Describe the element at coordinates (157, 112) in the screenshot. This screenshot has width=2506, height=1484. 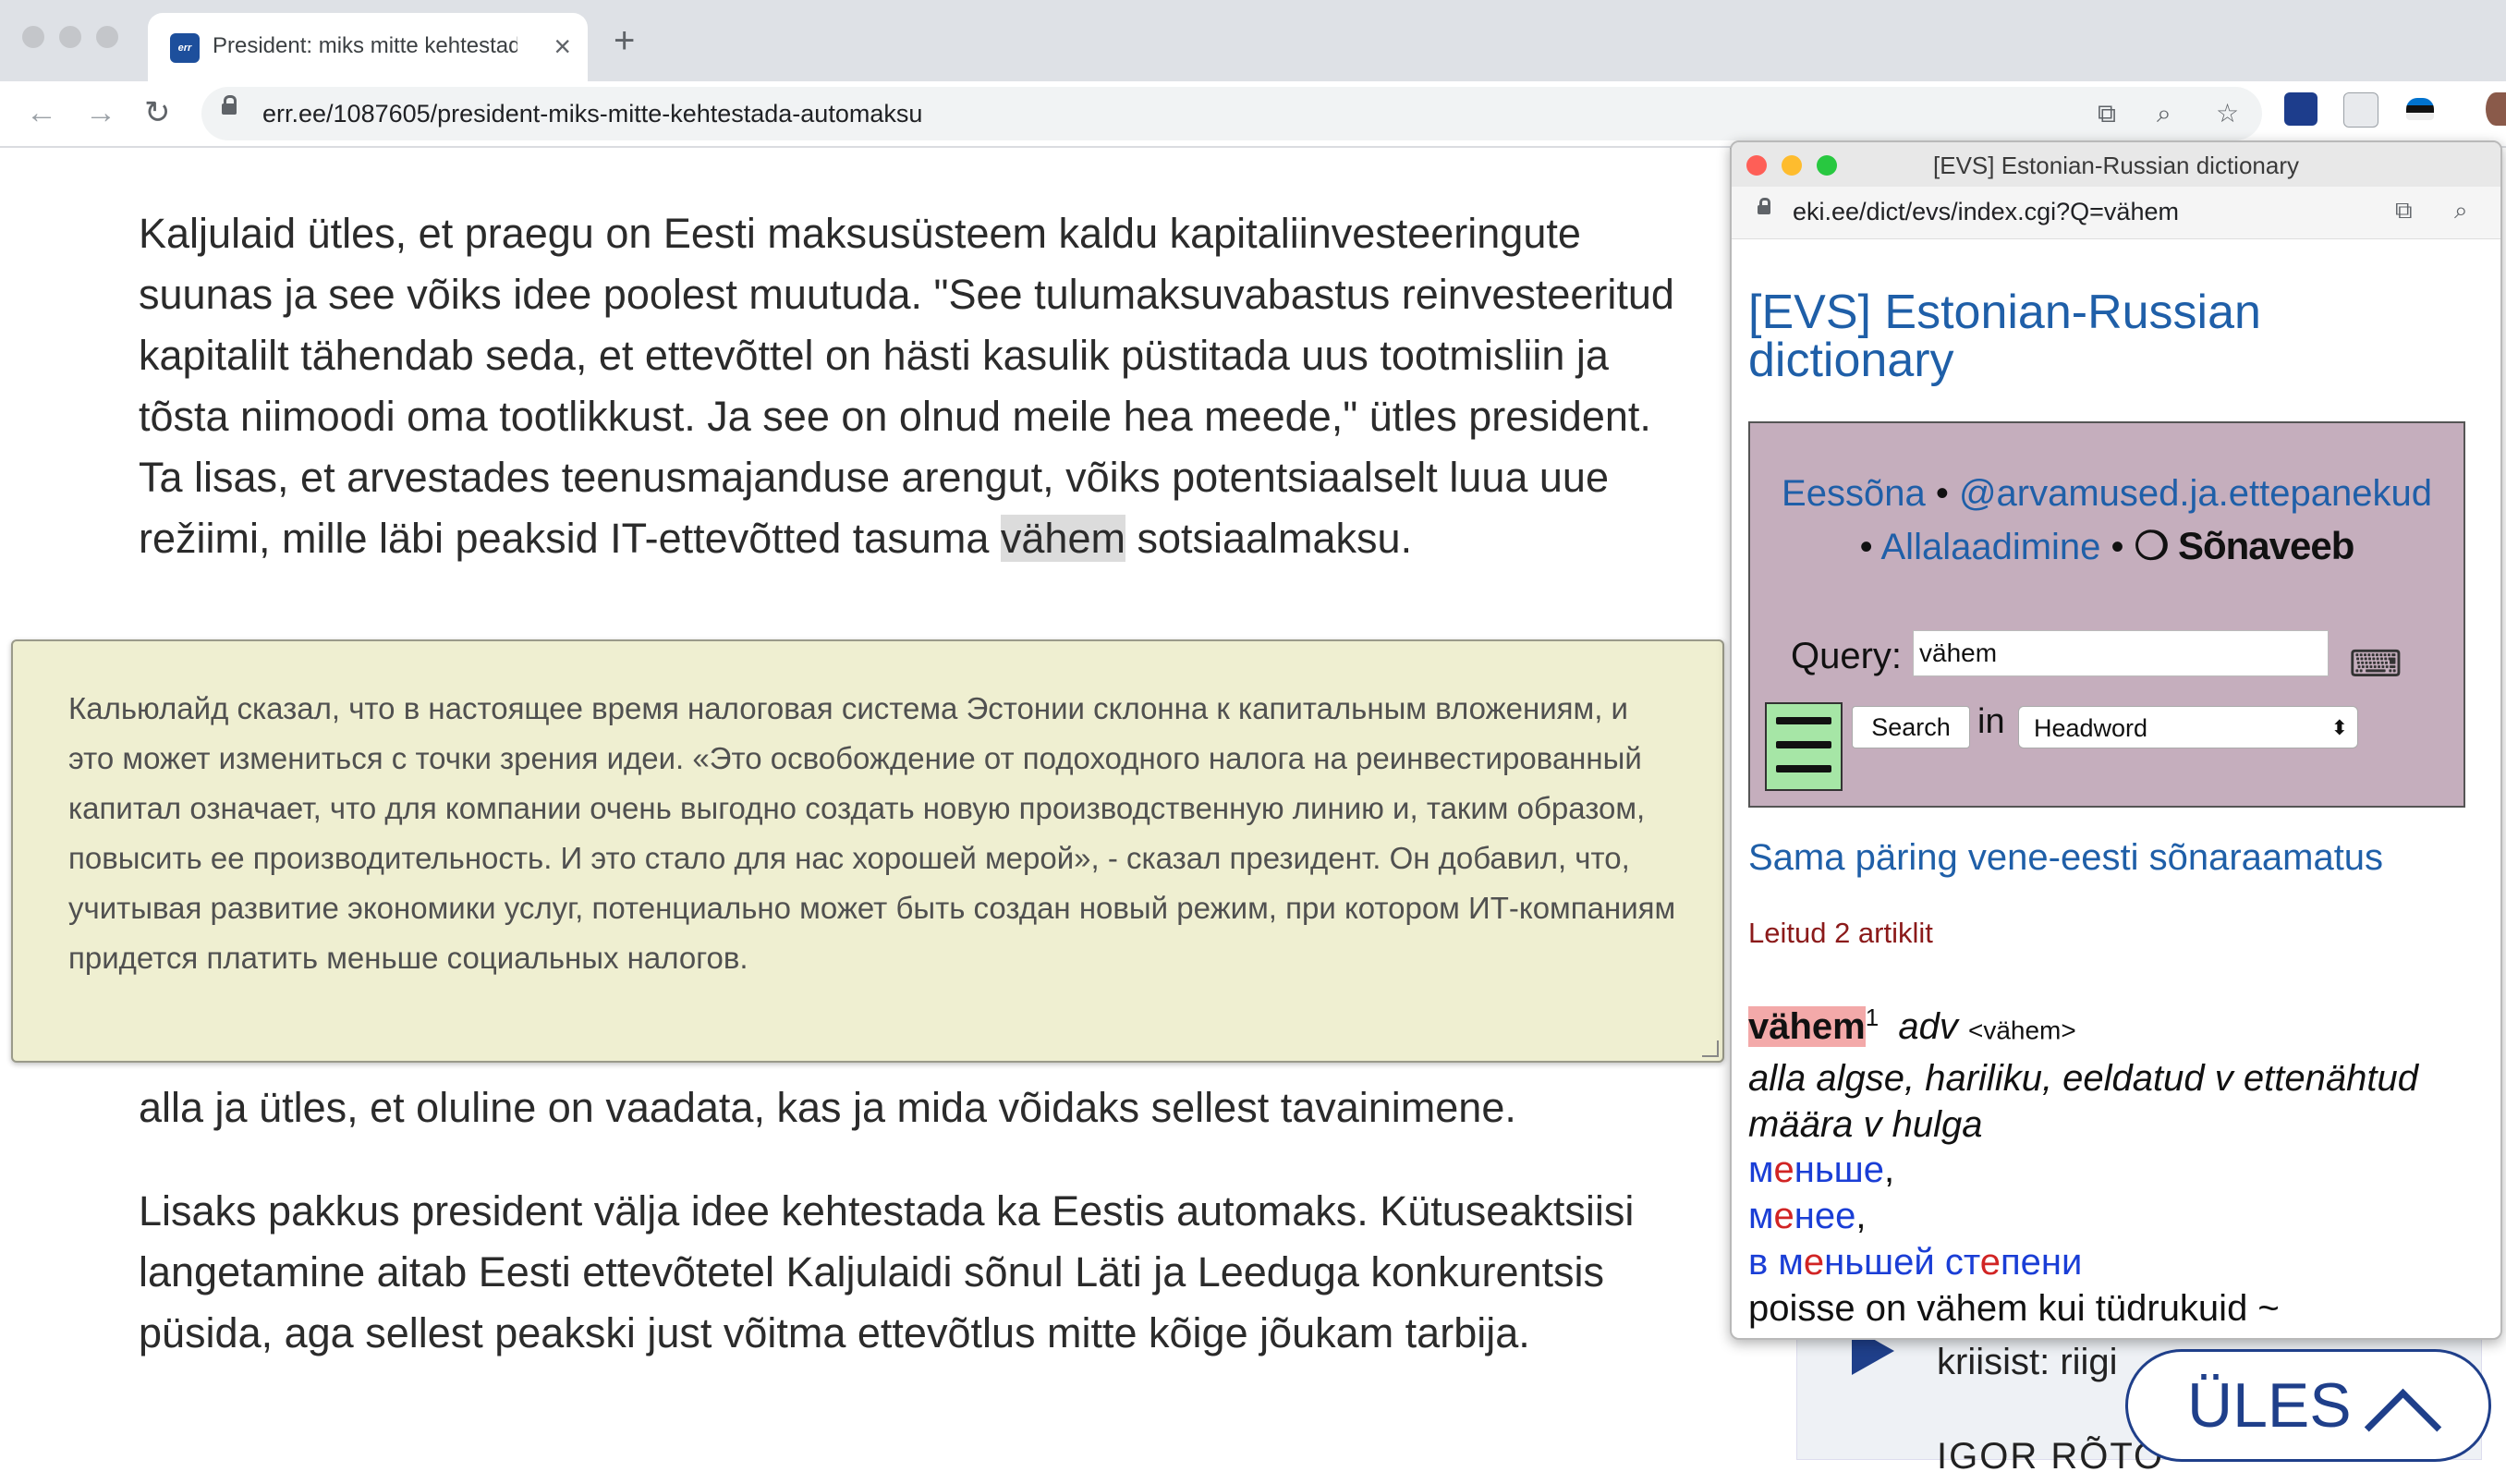
I see `reload-icon: ↻` at that location.